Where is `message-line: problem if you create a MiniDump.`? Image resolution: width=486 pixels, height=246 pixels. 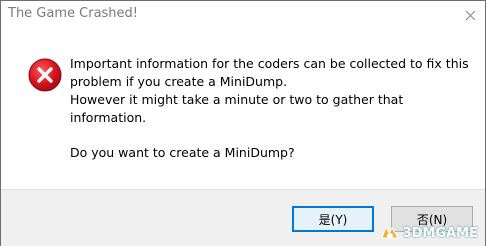
message-line: problem if you create a MiniDump. is located at coordinates (179, 81).